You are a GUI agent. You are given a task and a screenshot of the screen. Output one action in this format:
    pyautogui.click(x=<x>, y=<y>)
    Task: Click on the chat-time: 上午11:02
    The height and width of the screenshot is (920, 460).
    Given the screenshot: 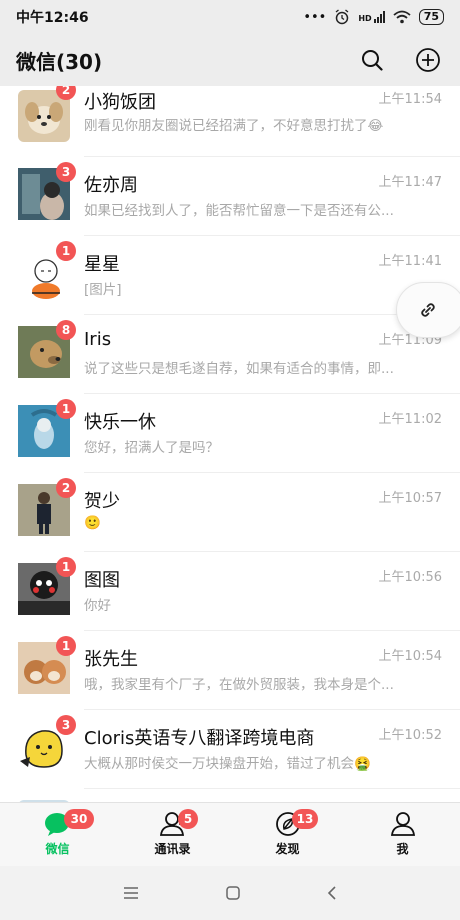 What is the action you would take?
    pyautogui.click(x=410, y=419)
    